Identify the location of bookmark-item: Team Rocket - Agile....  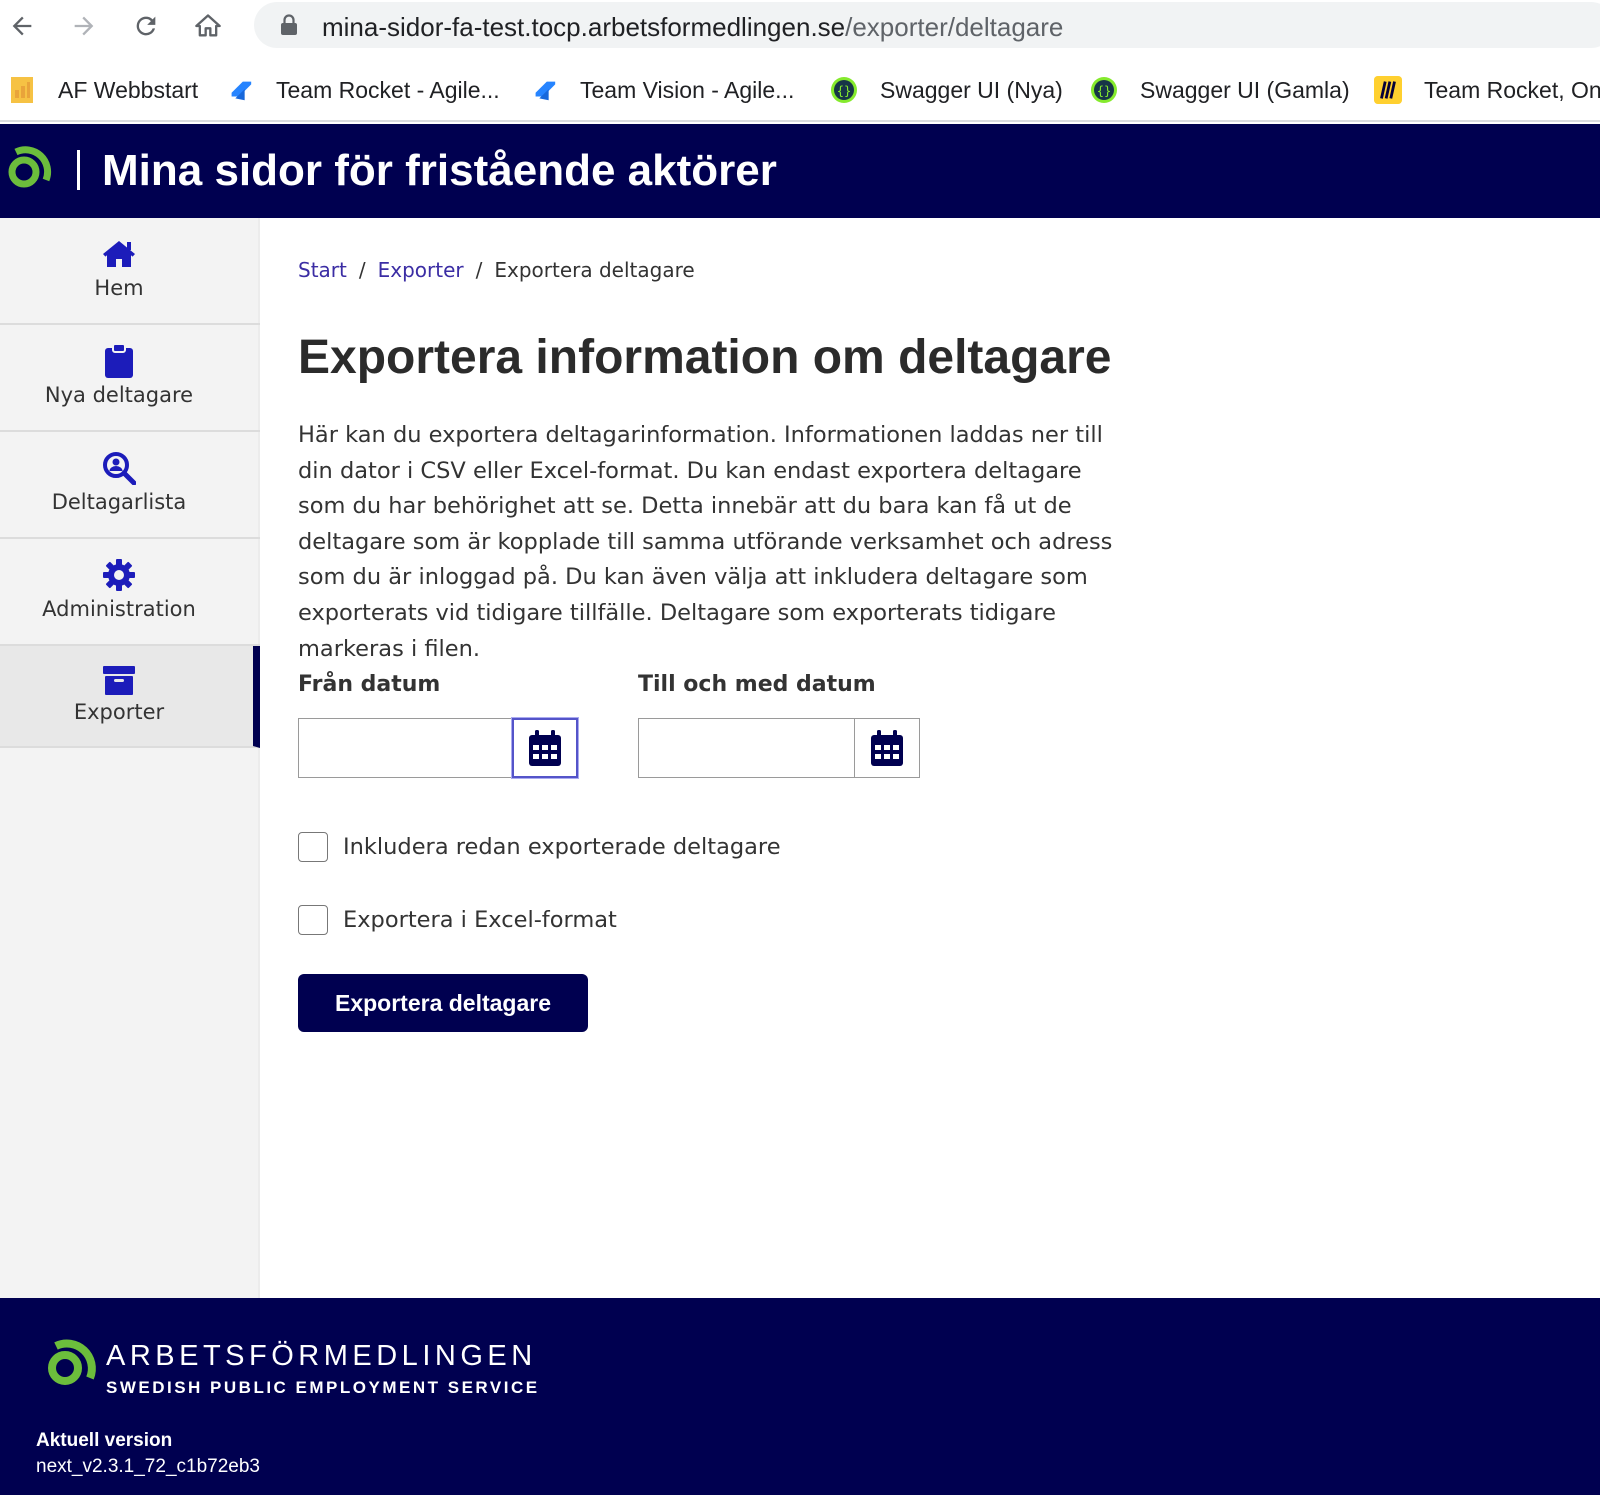
(363, 90).